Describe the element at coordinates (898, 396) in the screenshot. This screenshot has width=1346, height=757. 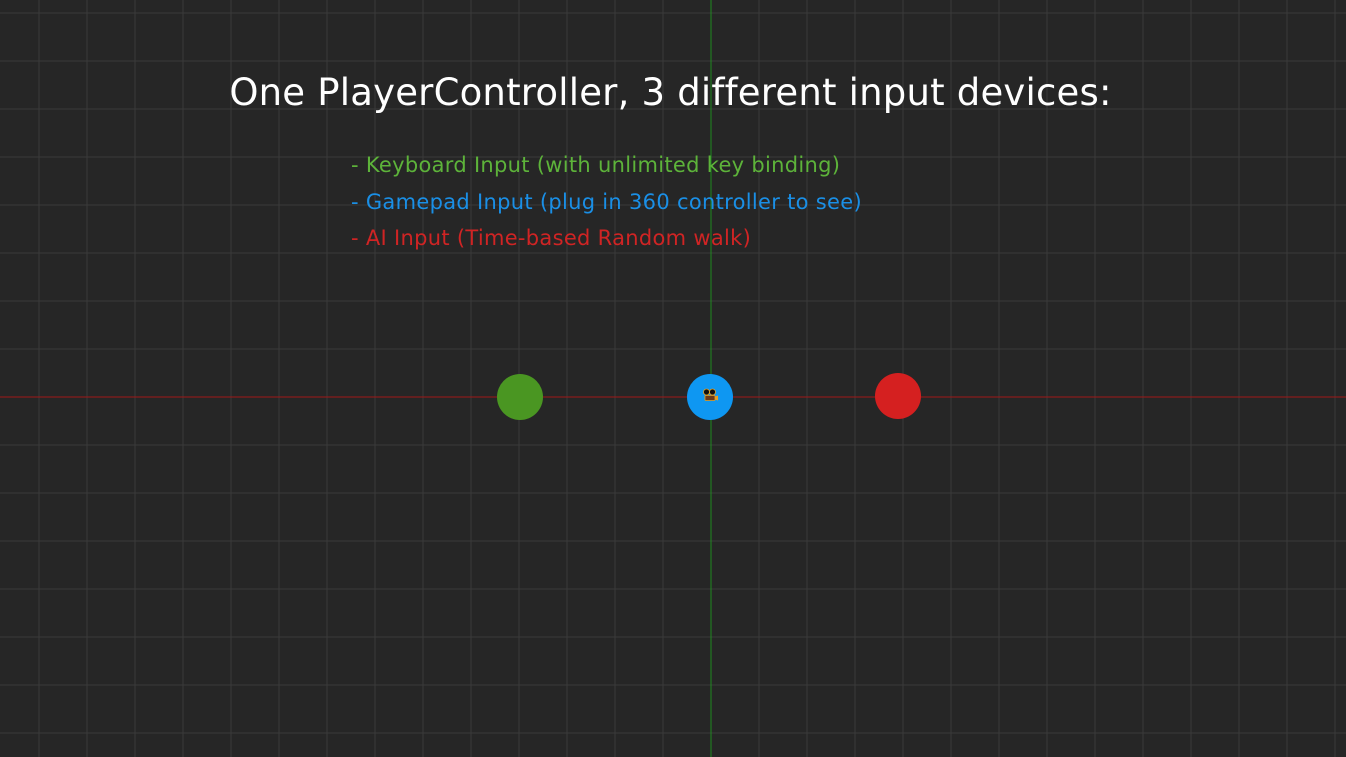
I see `ai-player-circle` at that location.